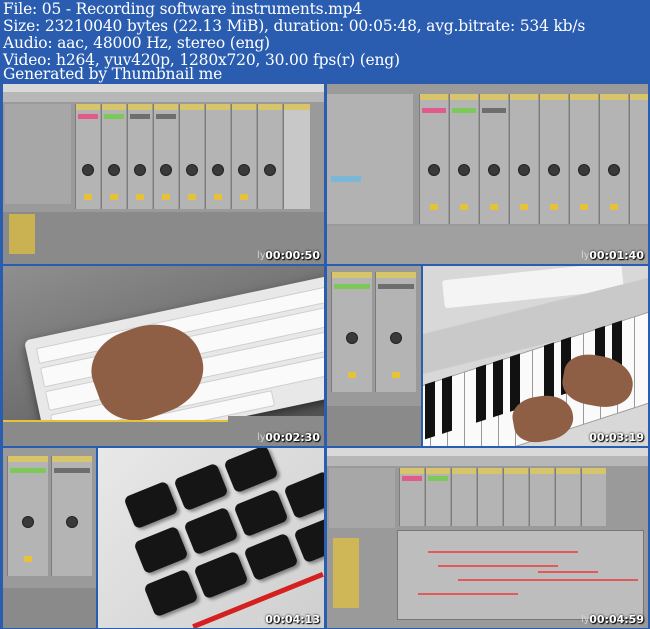  I want to click on thumbnail-1: lyn 00:00:50, so click(163, 174).